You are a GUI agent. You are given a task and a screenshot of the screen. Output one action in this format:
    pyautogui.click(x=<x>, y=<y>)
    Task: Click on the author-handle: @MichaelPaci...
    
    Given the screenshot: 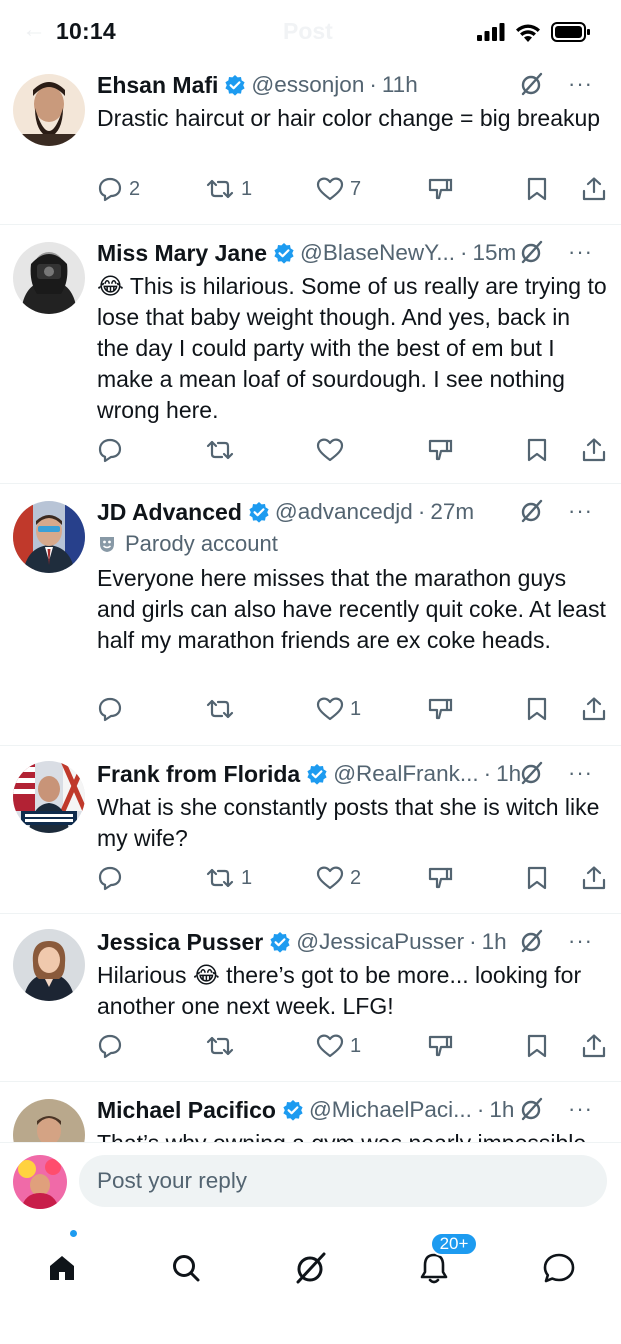 What is the action you would take?
    pyautogui.click(x=390, y=1110)
    